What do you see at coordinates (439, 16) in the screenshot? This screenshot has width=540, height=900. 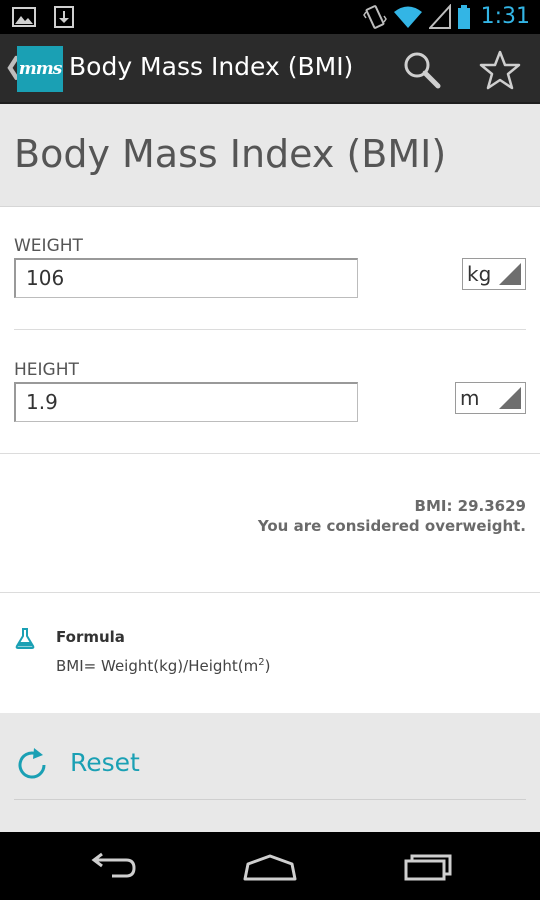 I see `signal-icon` at bounding box center [439, 16].